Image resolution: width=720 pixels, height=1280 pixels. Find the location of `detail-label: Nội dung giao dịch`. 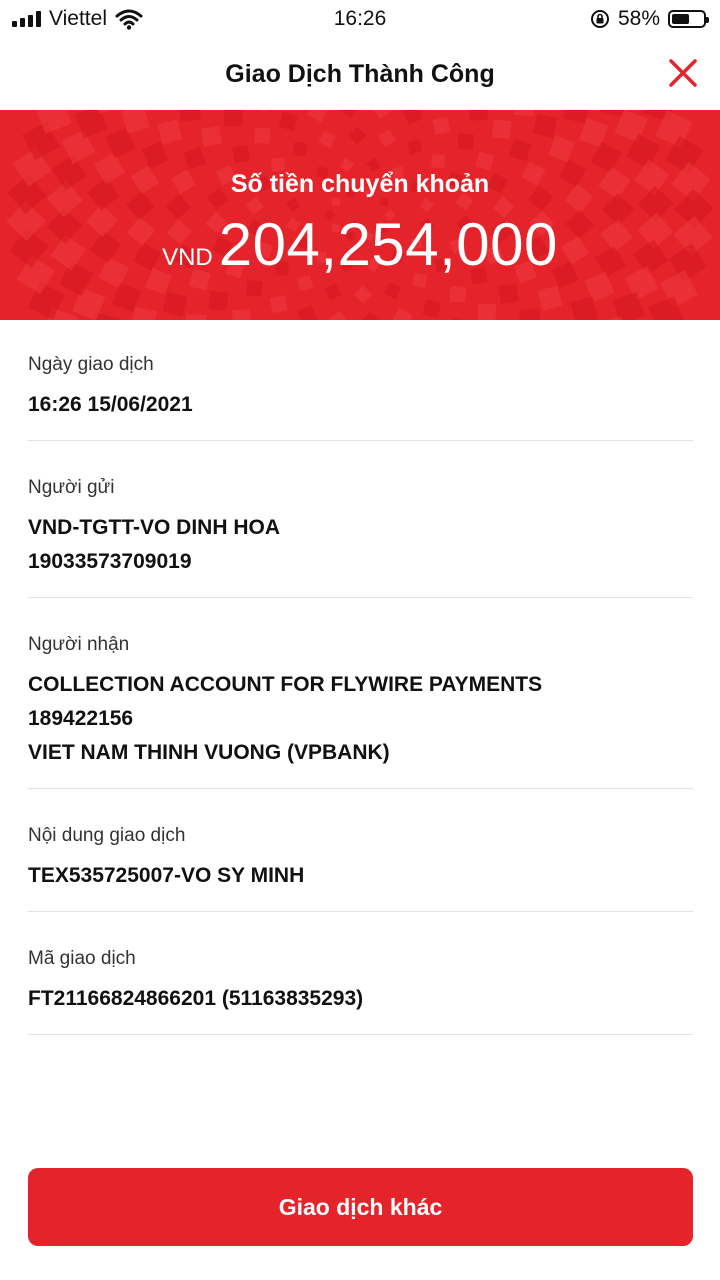

detail-label: Nội dung giao dịch is located at coordinates (107, 835).